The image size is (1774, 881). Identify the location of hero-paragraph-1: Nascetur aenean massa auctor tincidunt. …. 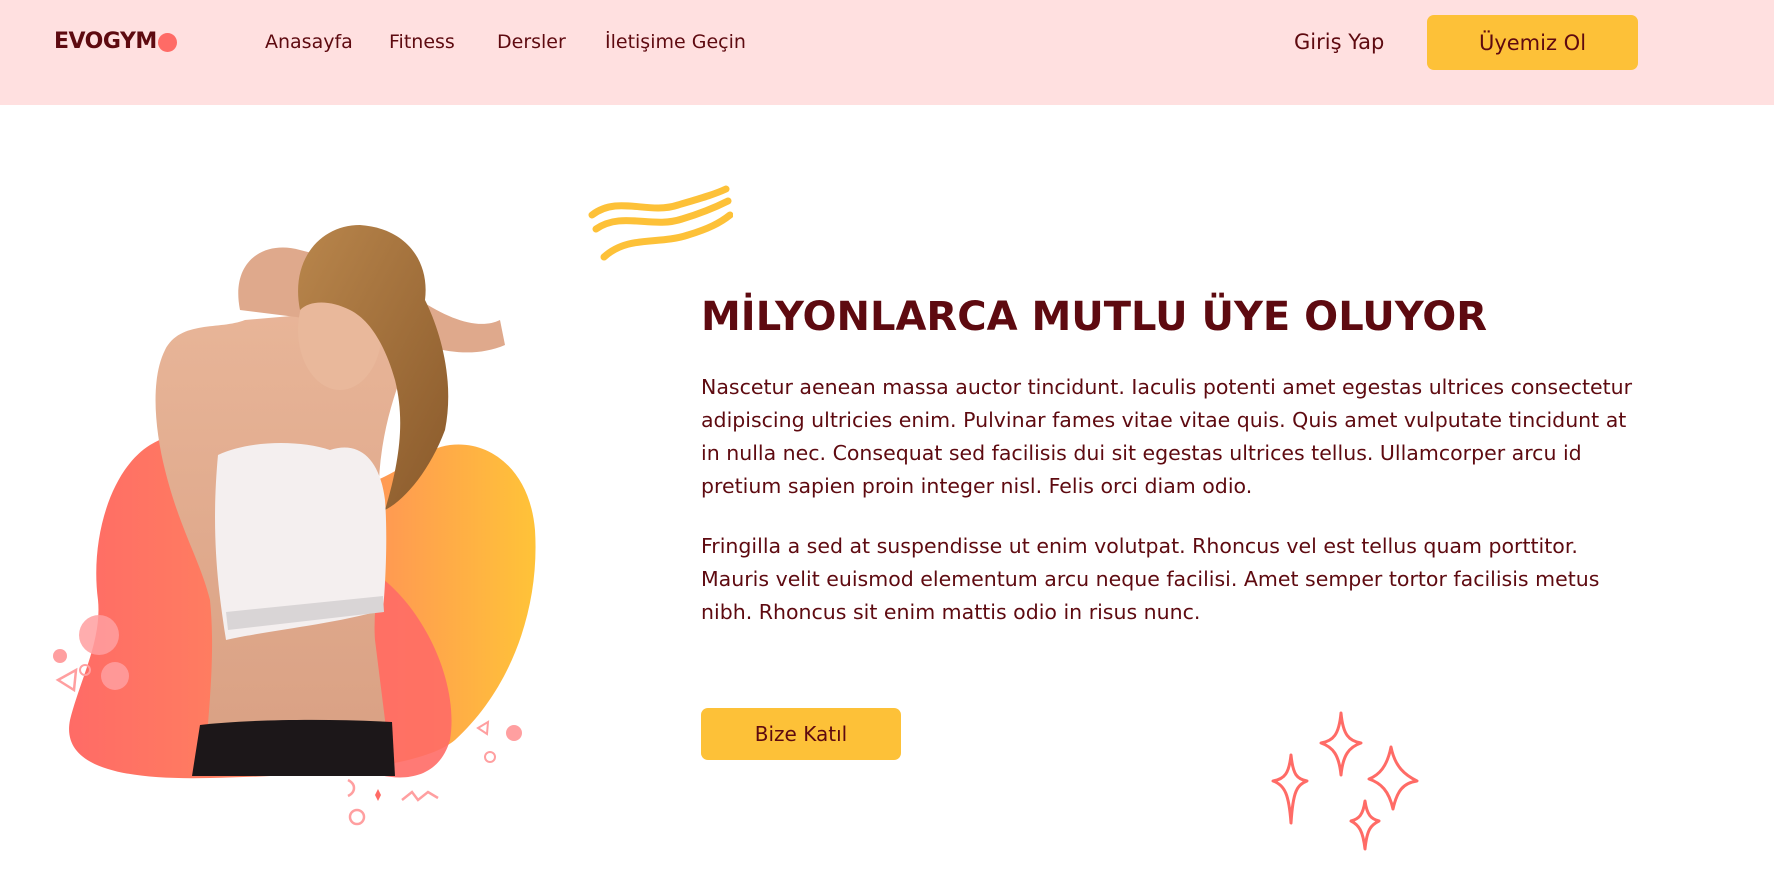
(1167, 436).